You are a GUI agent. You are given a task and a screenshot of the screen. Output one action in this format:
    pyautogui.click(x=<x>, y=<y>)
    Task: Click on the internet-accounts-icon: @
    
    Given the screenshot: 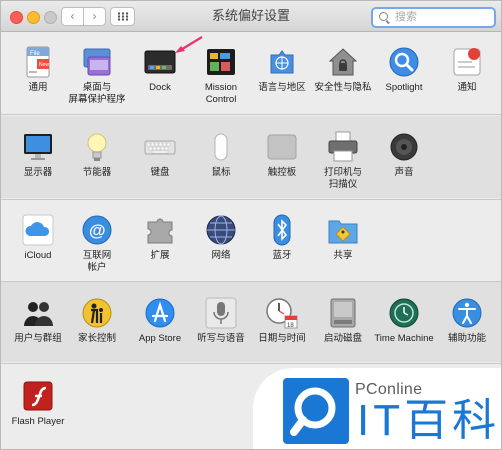 What is the action you would take?
    pyautogui.click(x=97, y=230)
    